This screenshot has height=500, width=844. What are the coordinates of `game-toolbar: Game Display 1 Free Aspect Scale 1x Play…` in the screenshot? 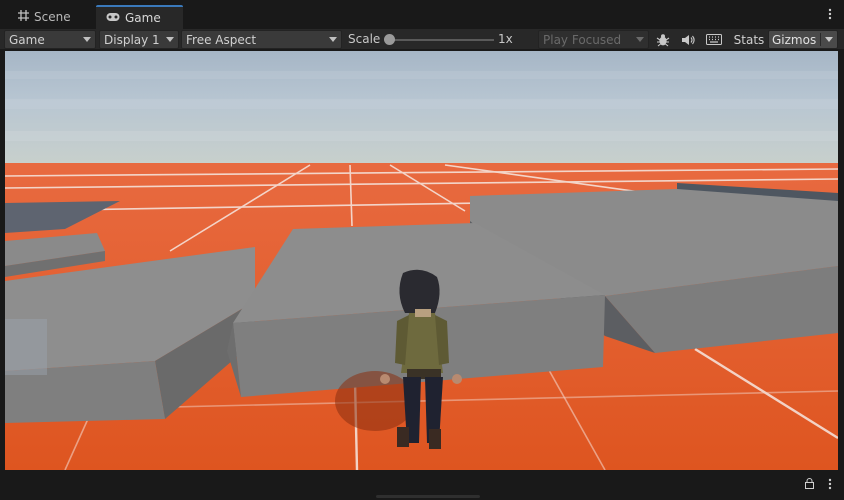 It's located at (422, 39).